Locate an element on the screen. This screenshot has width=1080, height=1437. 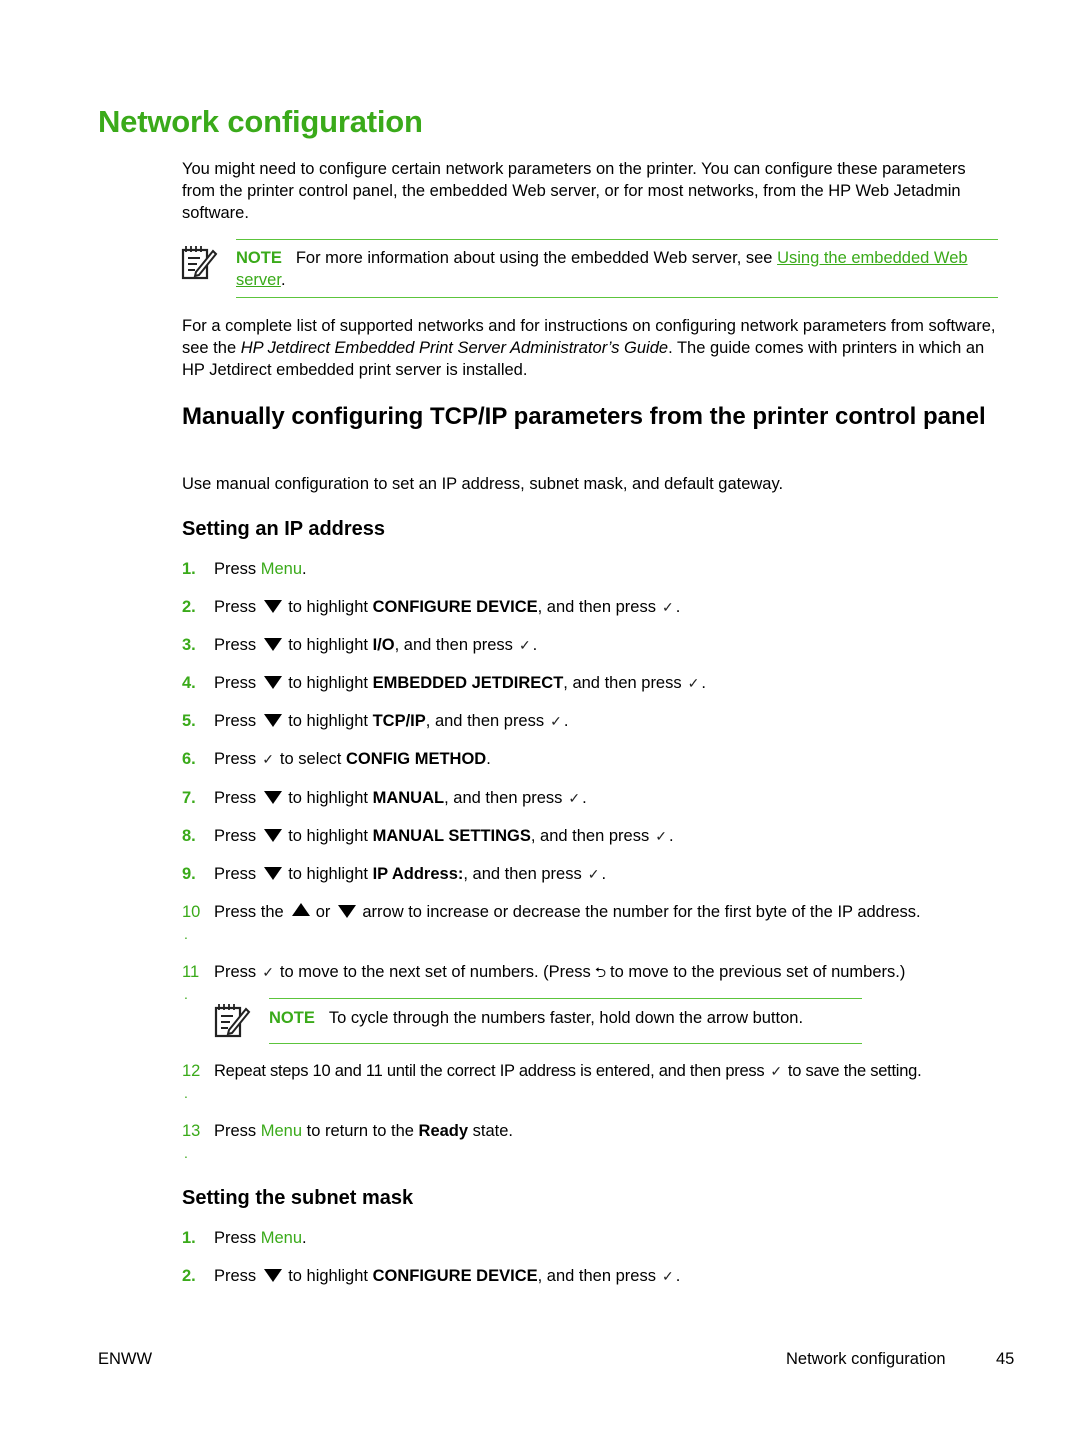
menu-item-name: MANUAL is located at coordinates (408, 798).